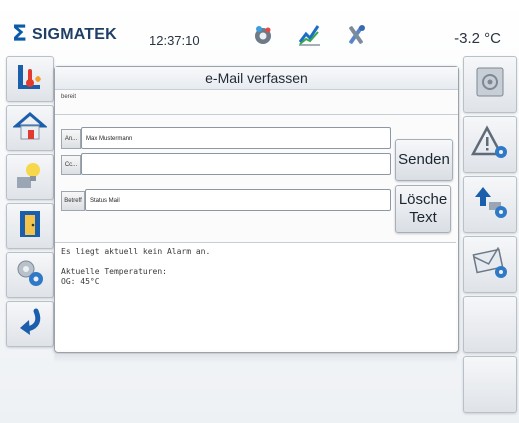 The image size is (519, 423). I want to click on delete-text-label-line1: Lösche, so click(423, 199).